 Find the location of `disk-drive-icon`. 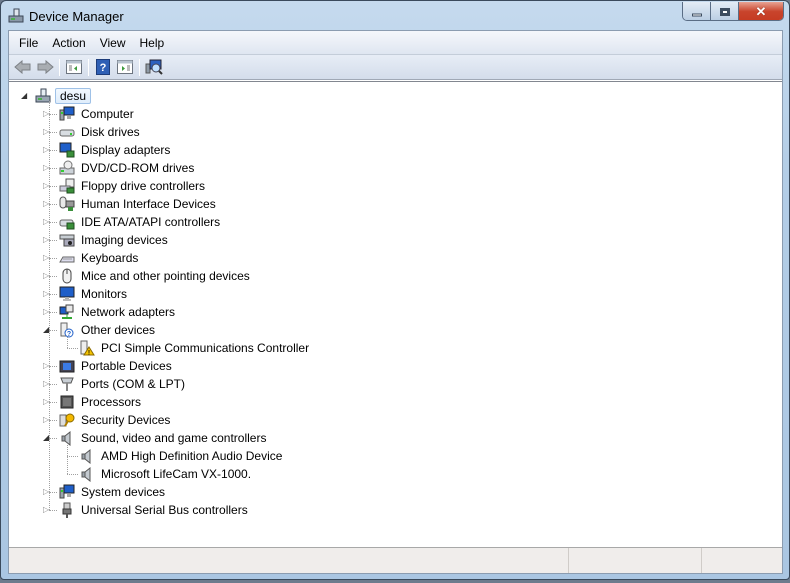

disk-drive-icon is located at coordinates (67, 132).